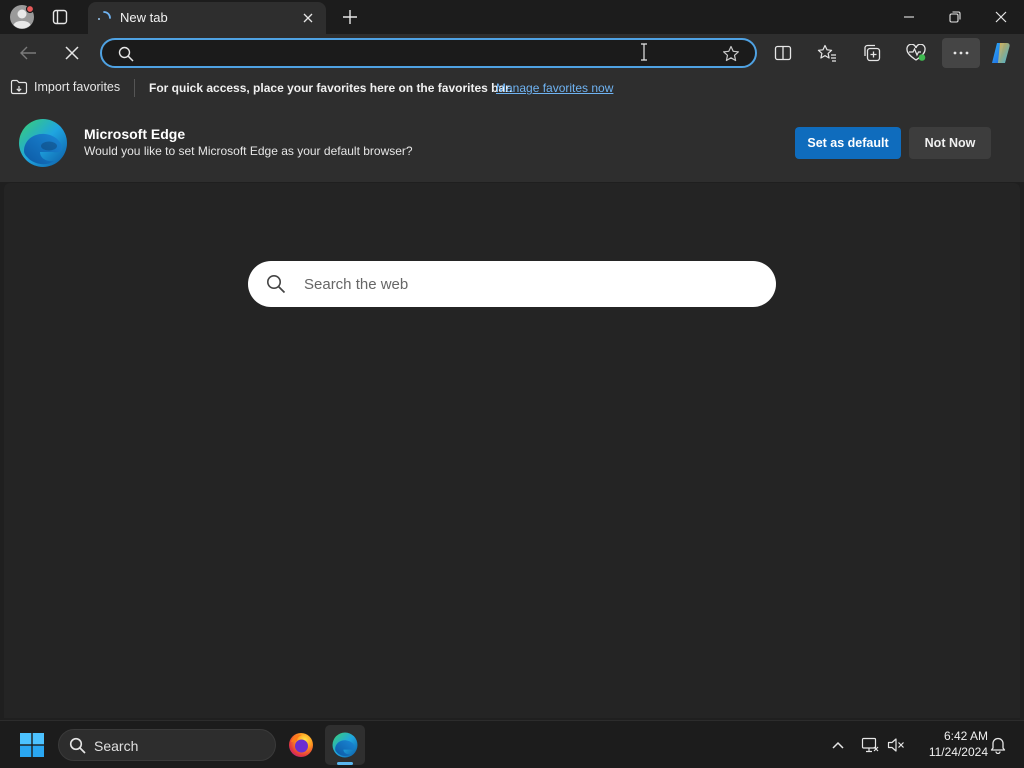  Describe the element at coordinates (207, 18) in the screenshot. I see `tab-new-tab: New tab` at that location.